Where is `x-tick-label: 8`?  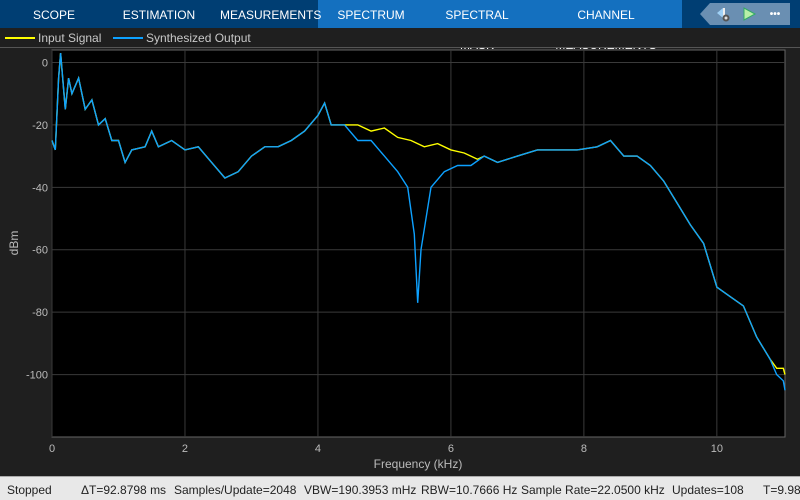 x-tick-label: 8 is located at coordinates (584, 449).